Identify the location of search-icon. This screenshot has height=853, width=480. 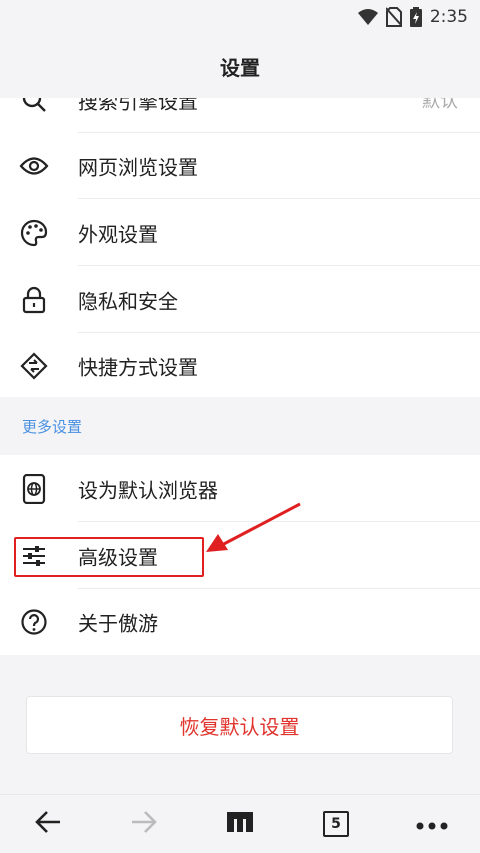
(34, 107).